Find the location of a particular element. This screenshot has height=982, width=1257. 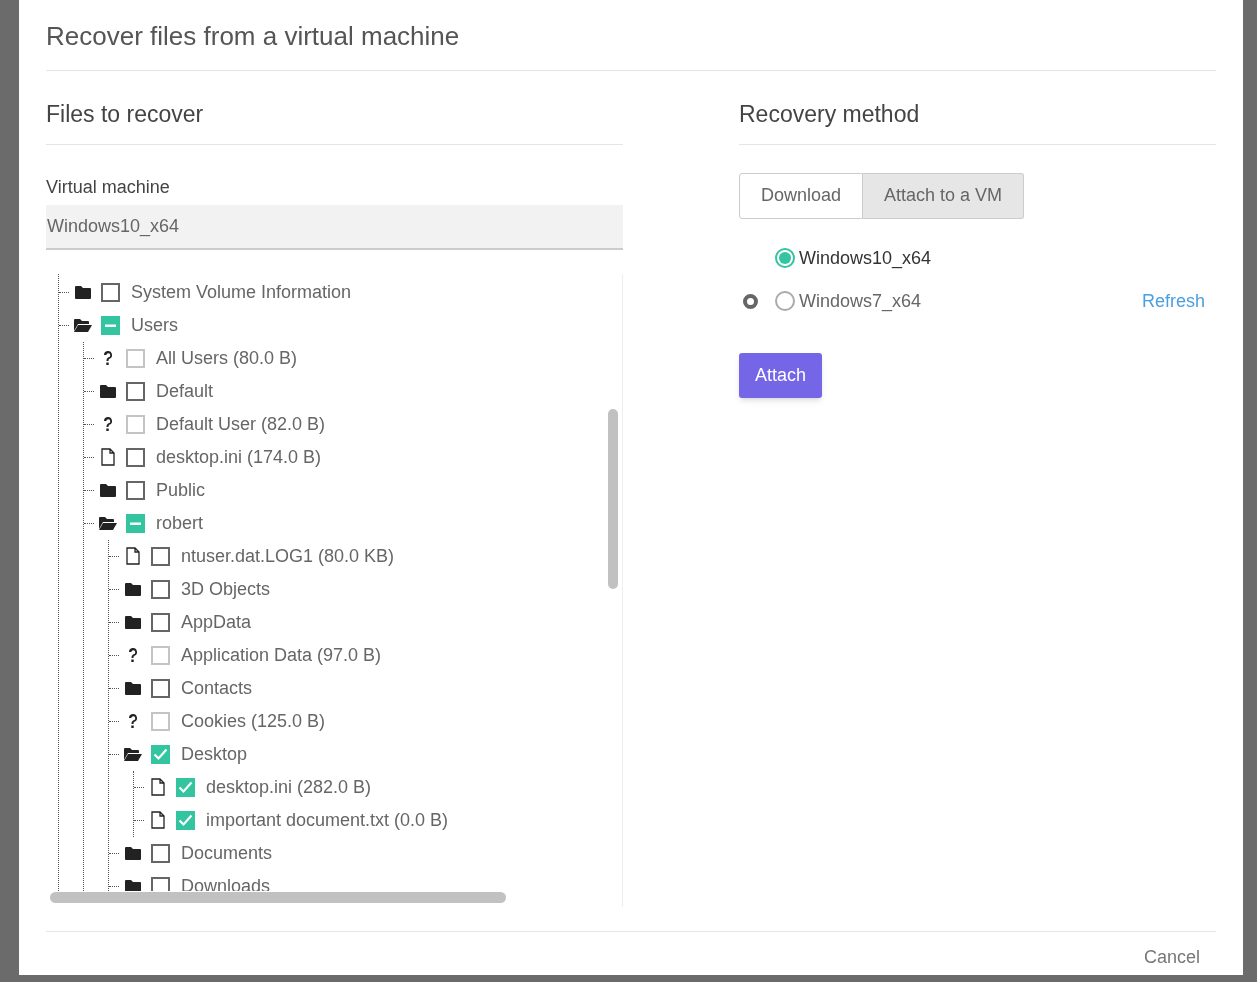

dialog-title: Recover files from a virtual machine is located at coordinates (631, 35).